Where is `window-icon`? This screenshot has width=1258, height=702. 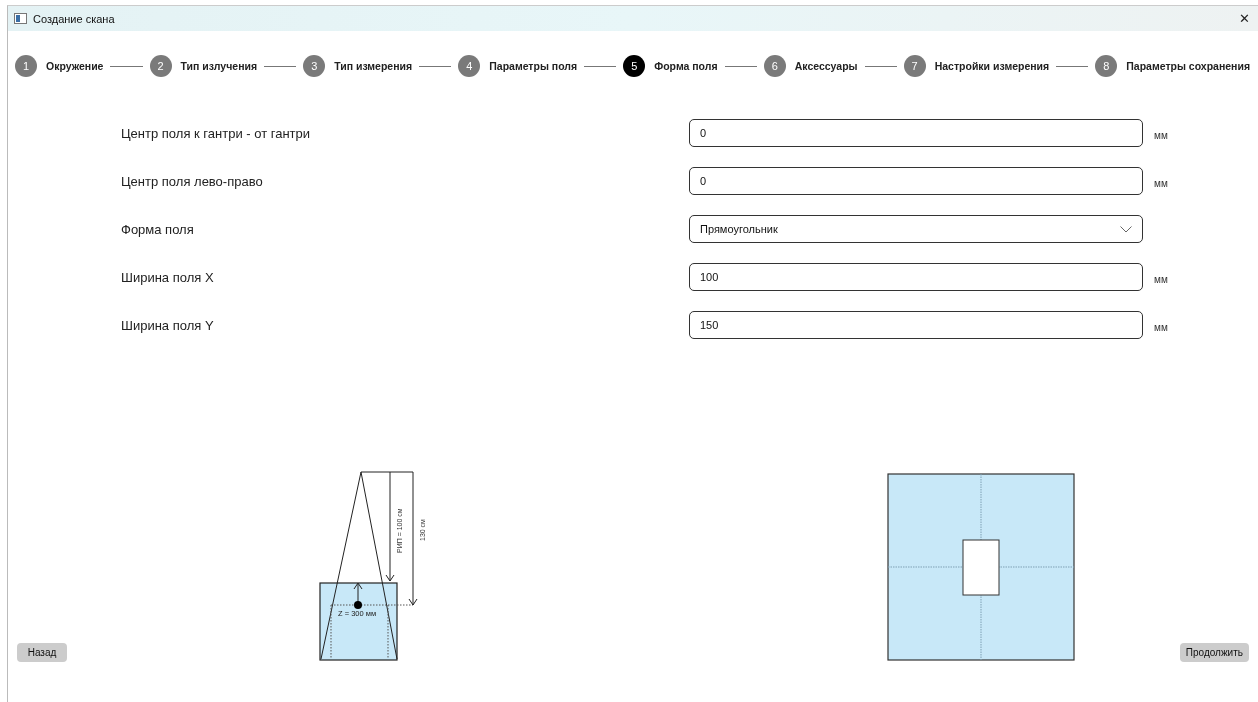 window-icon is located at coordinates (20, 18).